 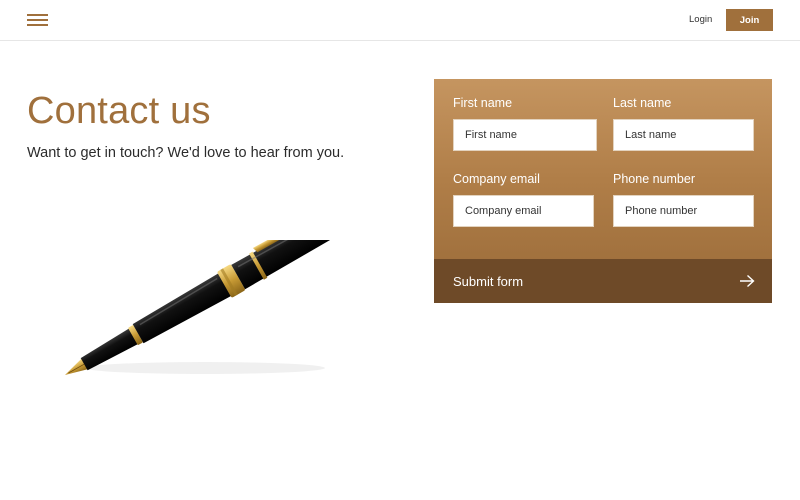 I want to click on last-name-label: Last name, so click(x=642, y=103).